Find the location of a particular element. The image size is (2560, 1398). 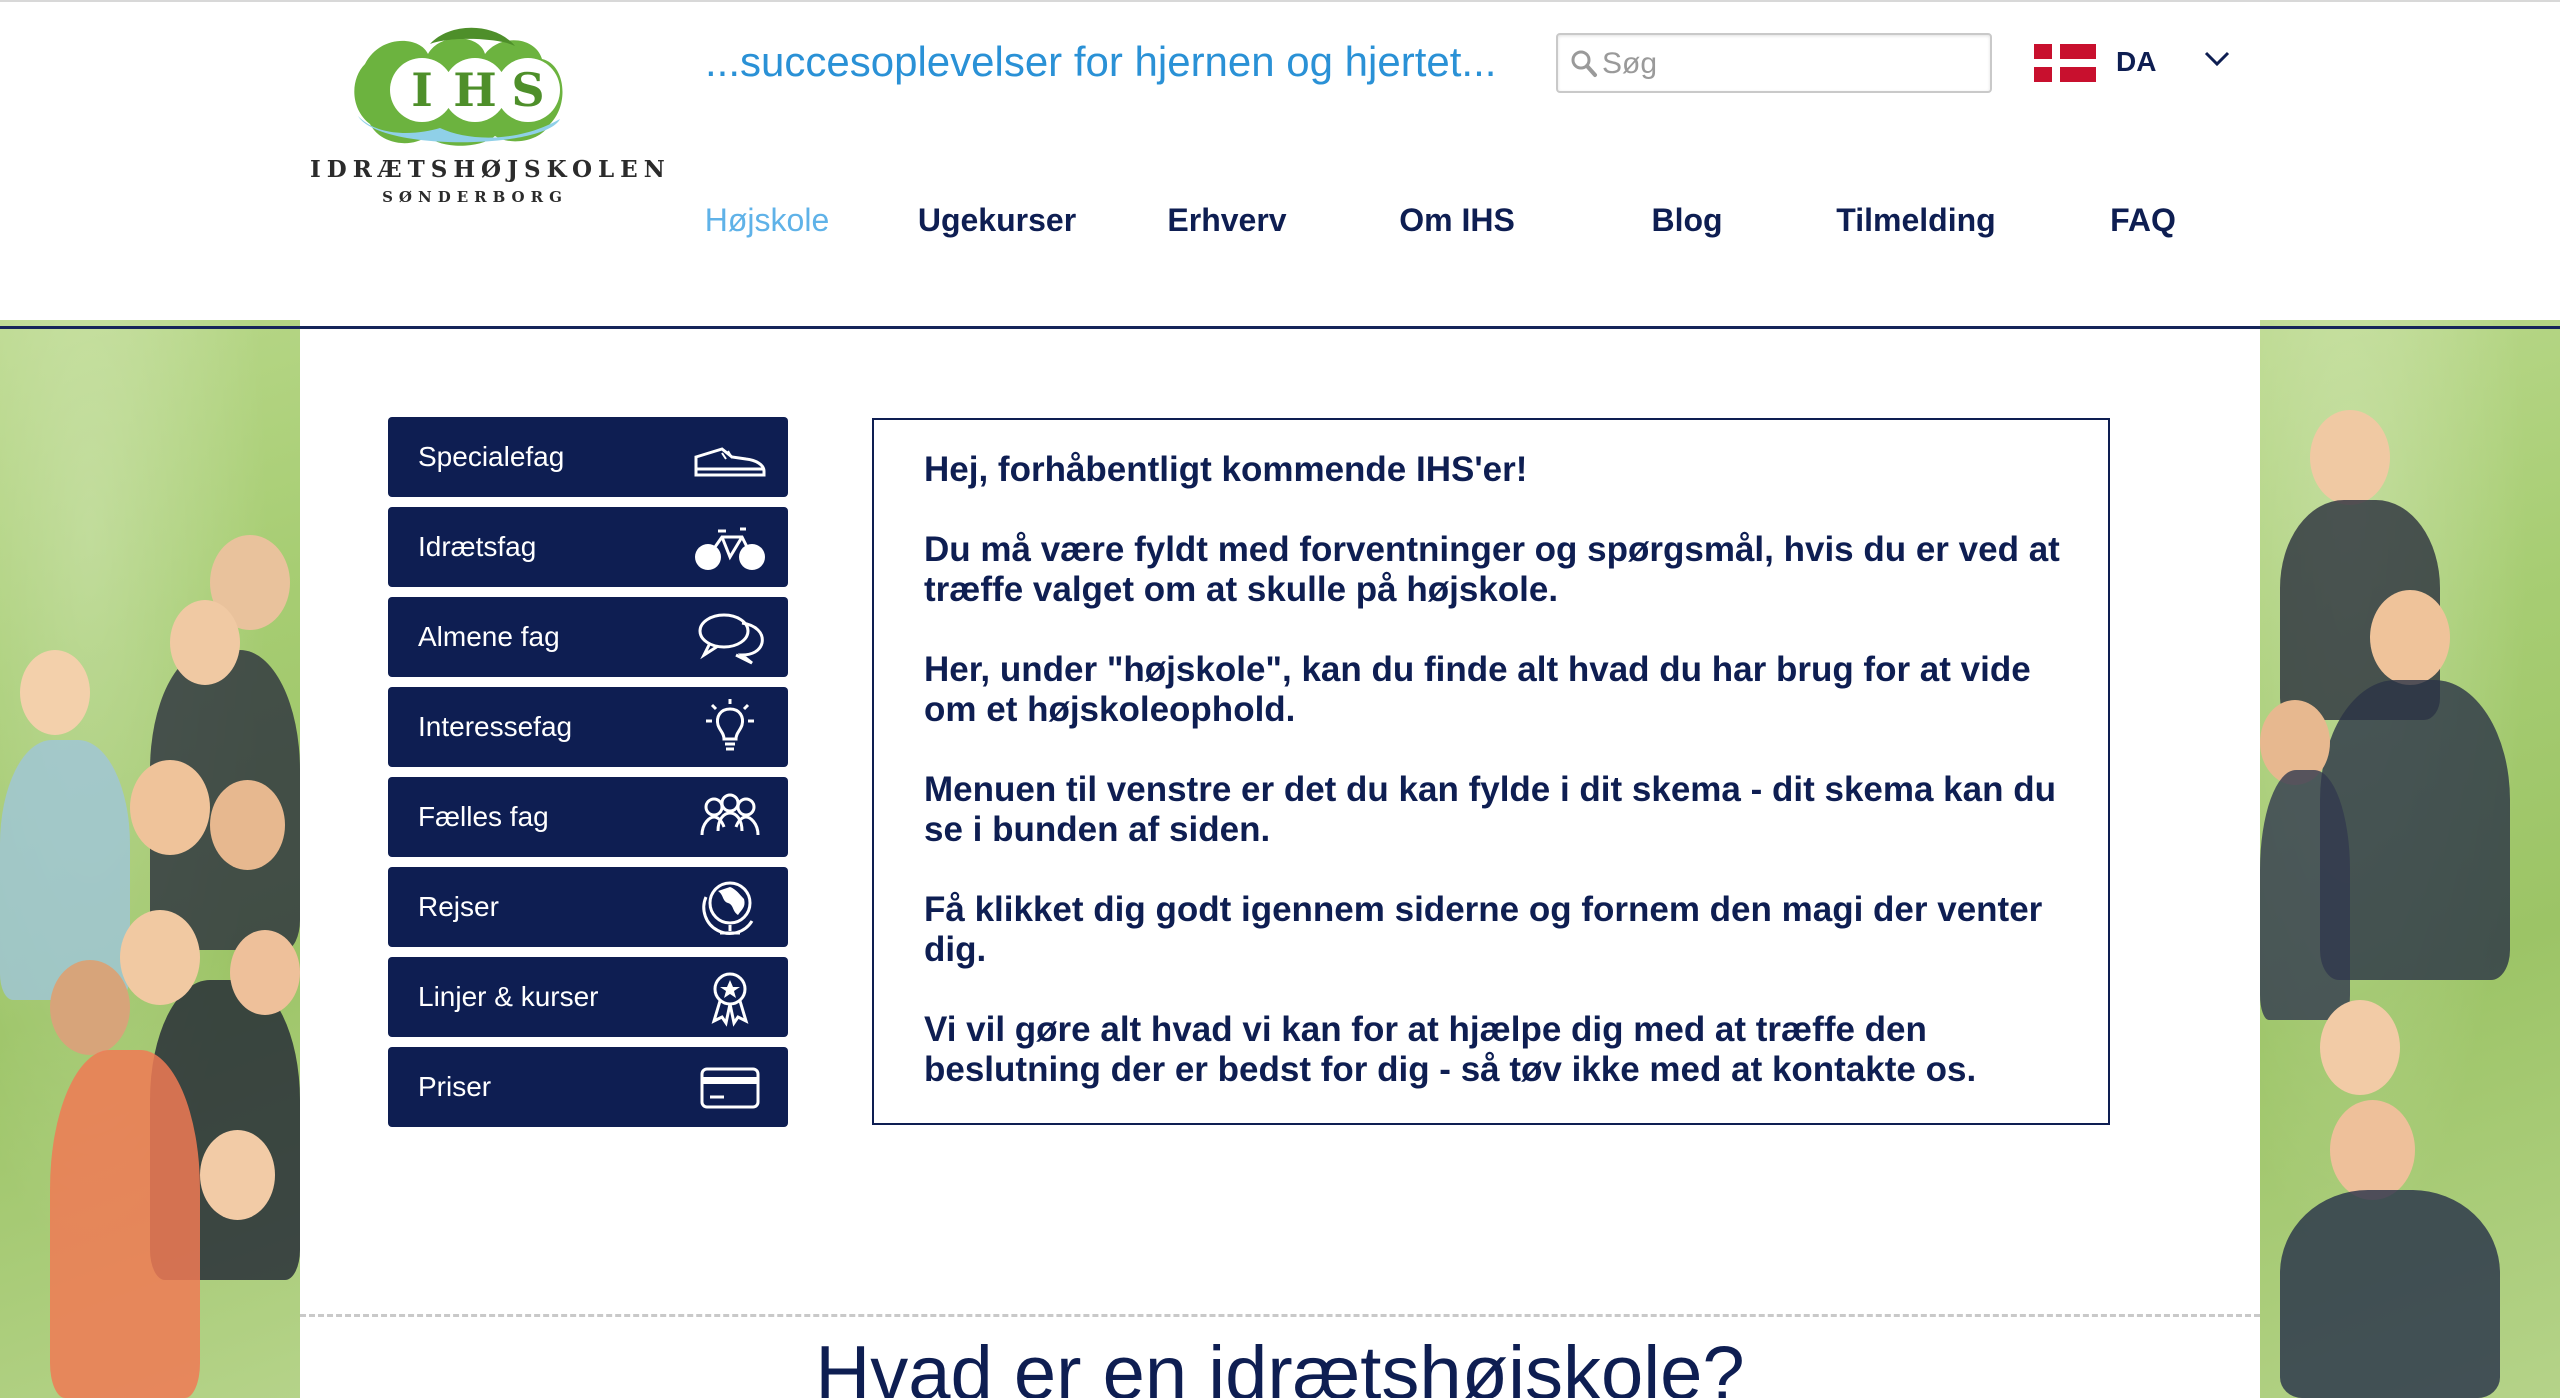

nav-item-hojskole: Højskole is located at coordinates (767, 220).